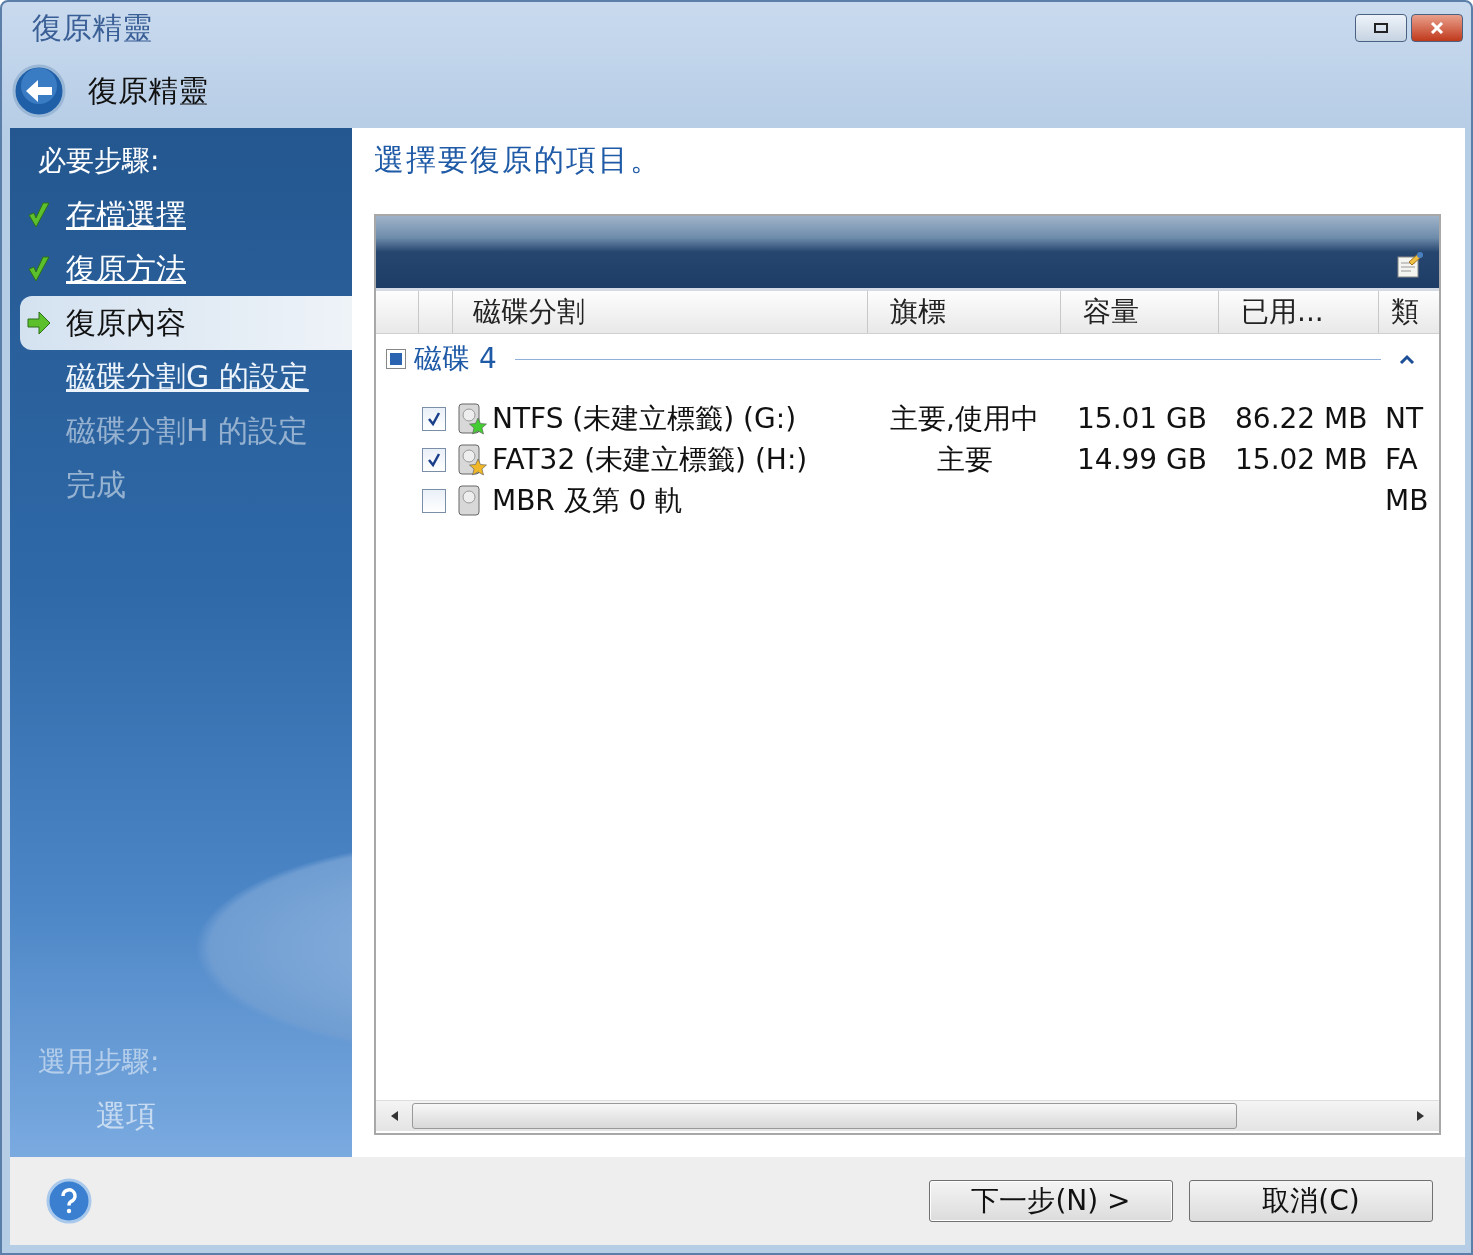 The height and width of the screenshot is (1255, 1473). Describe the element at coordinates (394, 1116) in the screenshot. I see `scroll-left-icon` at that location.